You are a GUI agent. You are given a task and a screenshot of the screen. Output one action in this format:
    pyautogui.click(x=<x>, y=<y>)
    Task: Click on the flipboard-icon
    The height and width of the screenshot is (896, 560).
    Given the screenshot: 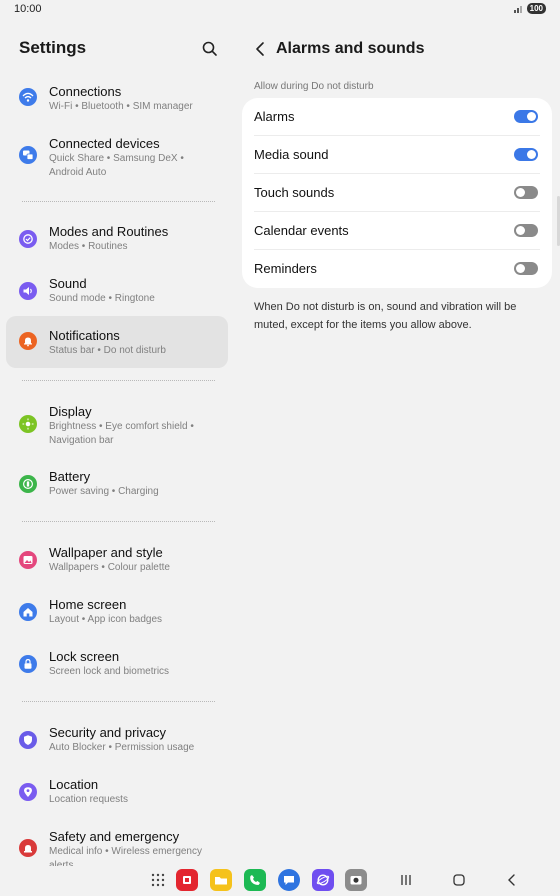 What is the action you would take?
    pyautogui.click(x=187, y=880)
    